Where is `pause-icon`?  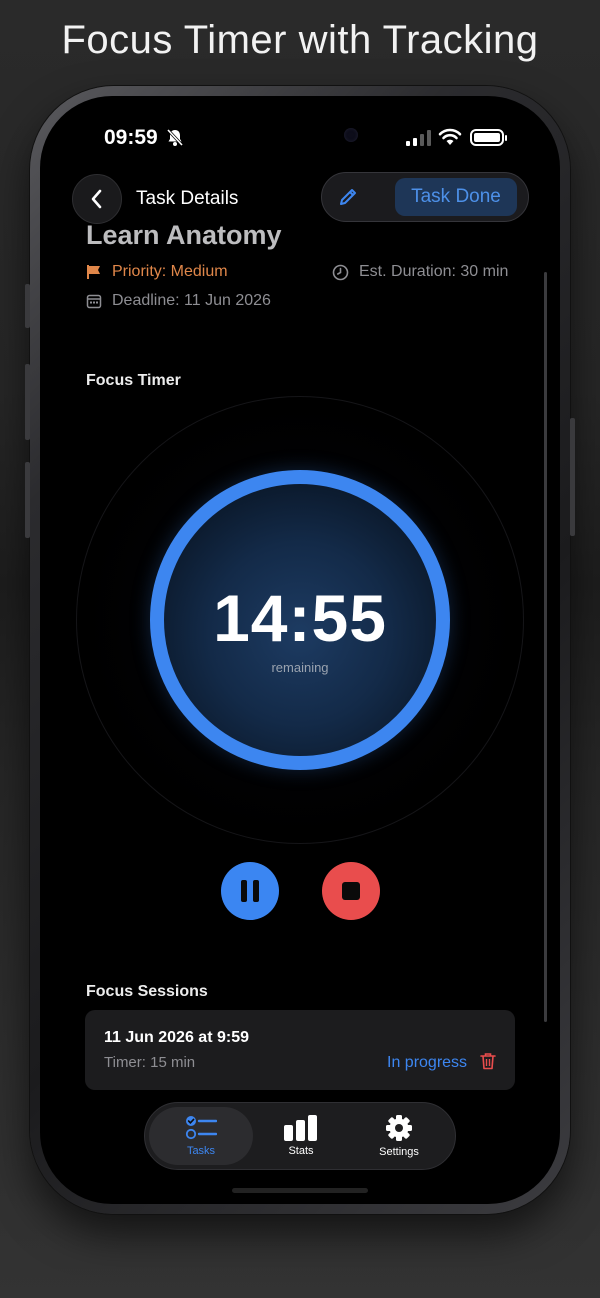 pause-icon is located at coordinates (250, 891).